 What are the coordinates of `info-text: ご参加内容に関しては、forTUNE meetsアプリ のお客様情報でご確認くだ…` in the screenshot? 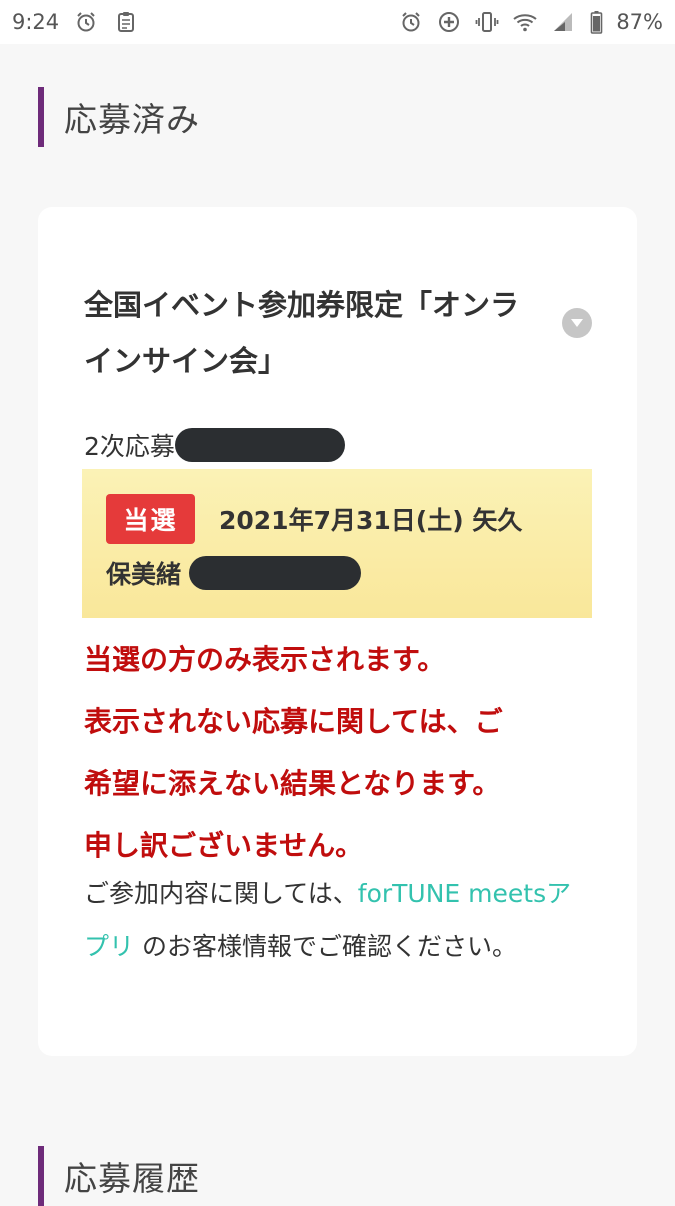 It's located at (328, 920).